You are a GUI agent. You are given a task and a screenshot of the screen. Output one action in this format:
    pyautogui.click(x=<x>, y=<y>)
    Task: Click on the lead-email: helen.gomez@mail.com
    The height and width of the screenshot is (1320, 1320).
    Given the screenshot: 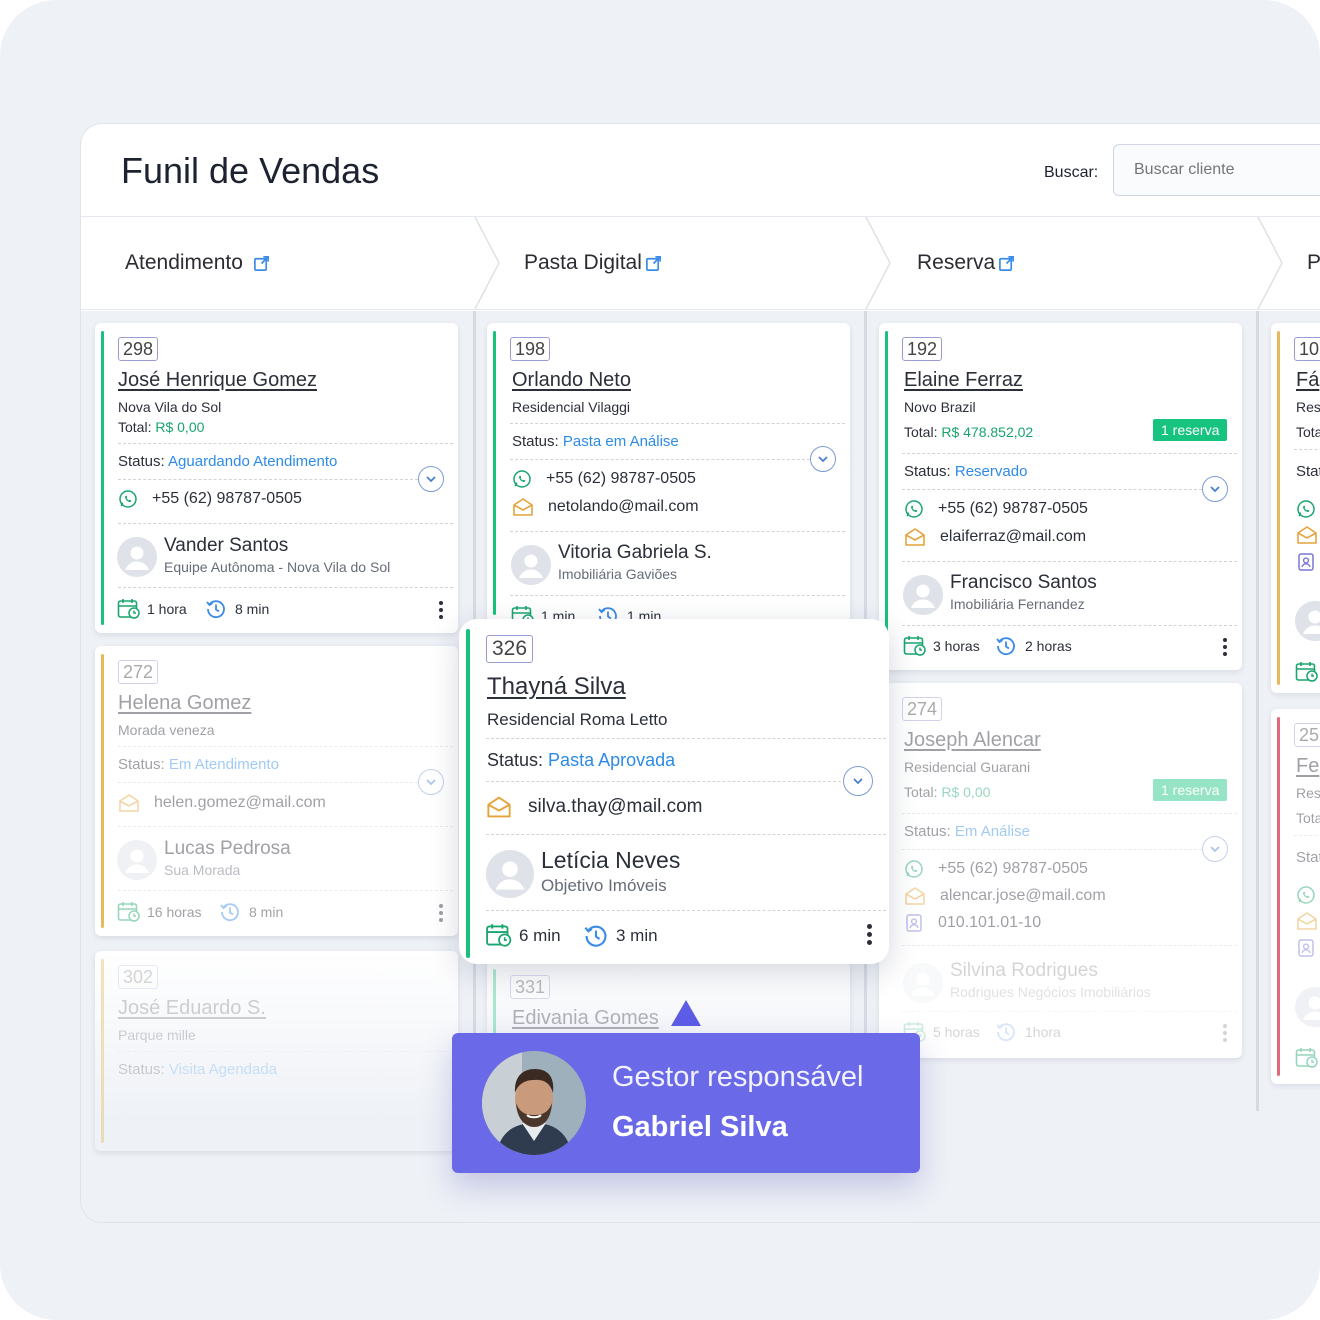 What is the action you would take?
    pyautogui.click(x=222, y=803)
    